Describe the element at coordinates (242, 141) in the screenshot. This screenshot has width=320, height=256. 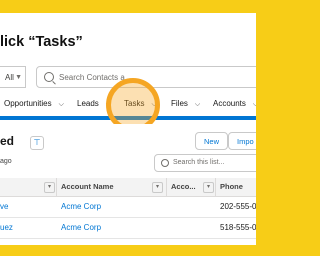
I see `import-button: Impo` at that location.